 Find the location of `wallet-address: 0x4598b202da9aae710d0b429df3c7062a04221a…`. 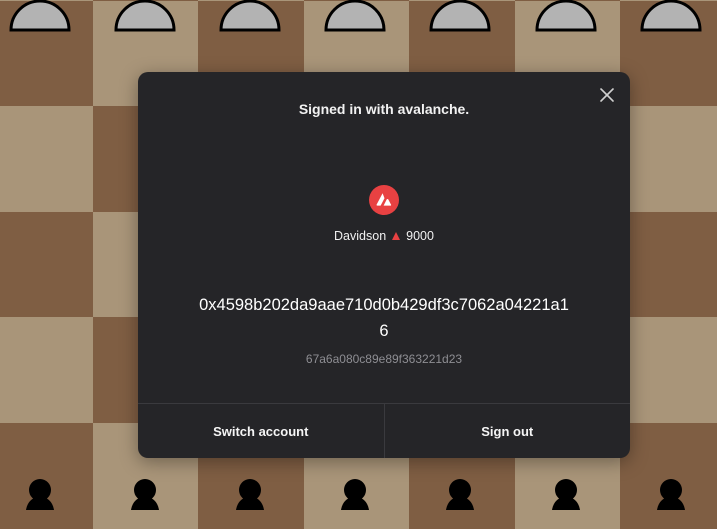

wallet-address: 0x4598b202da9aae710d0b429df3c7062a04221a… is located at coordinates (384, 318).